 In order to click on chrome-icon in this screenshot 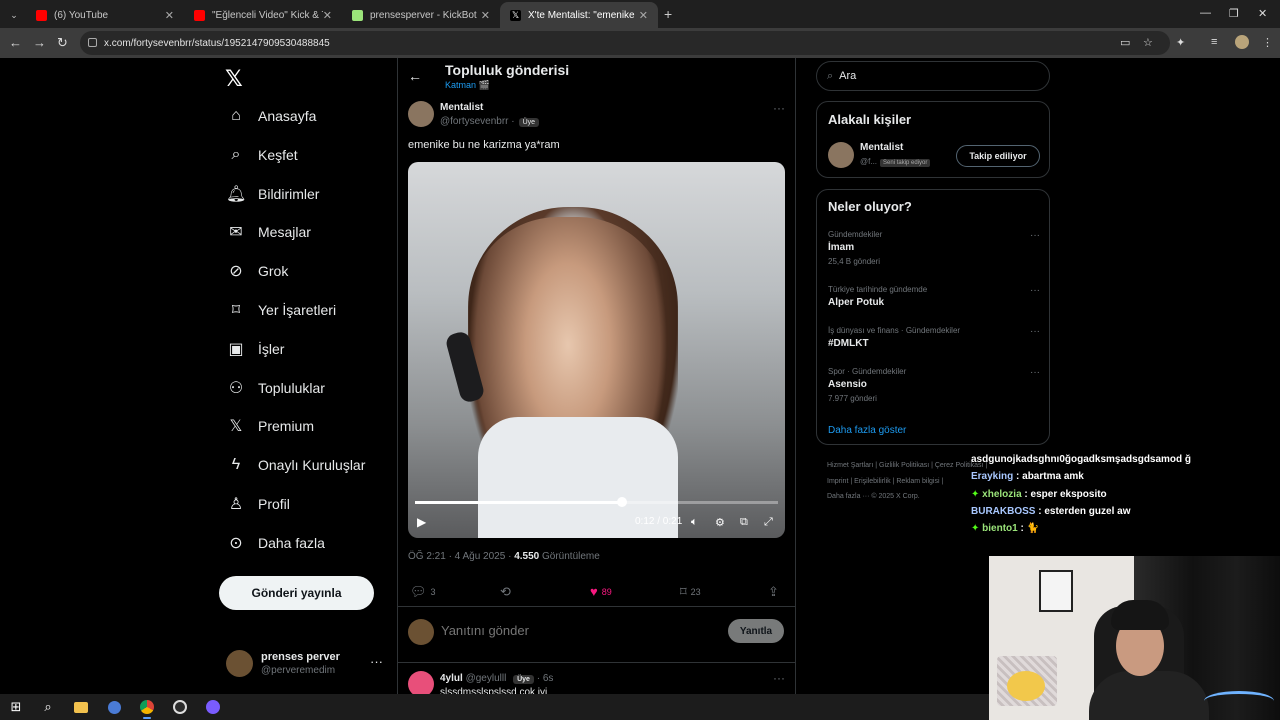, I will do `click(147, 709)`.